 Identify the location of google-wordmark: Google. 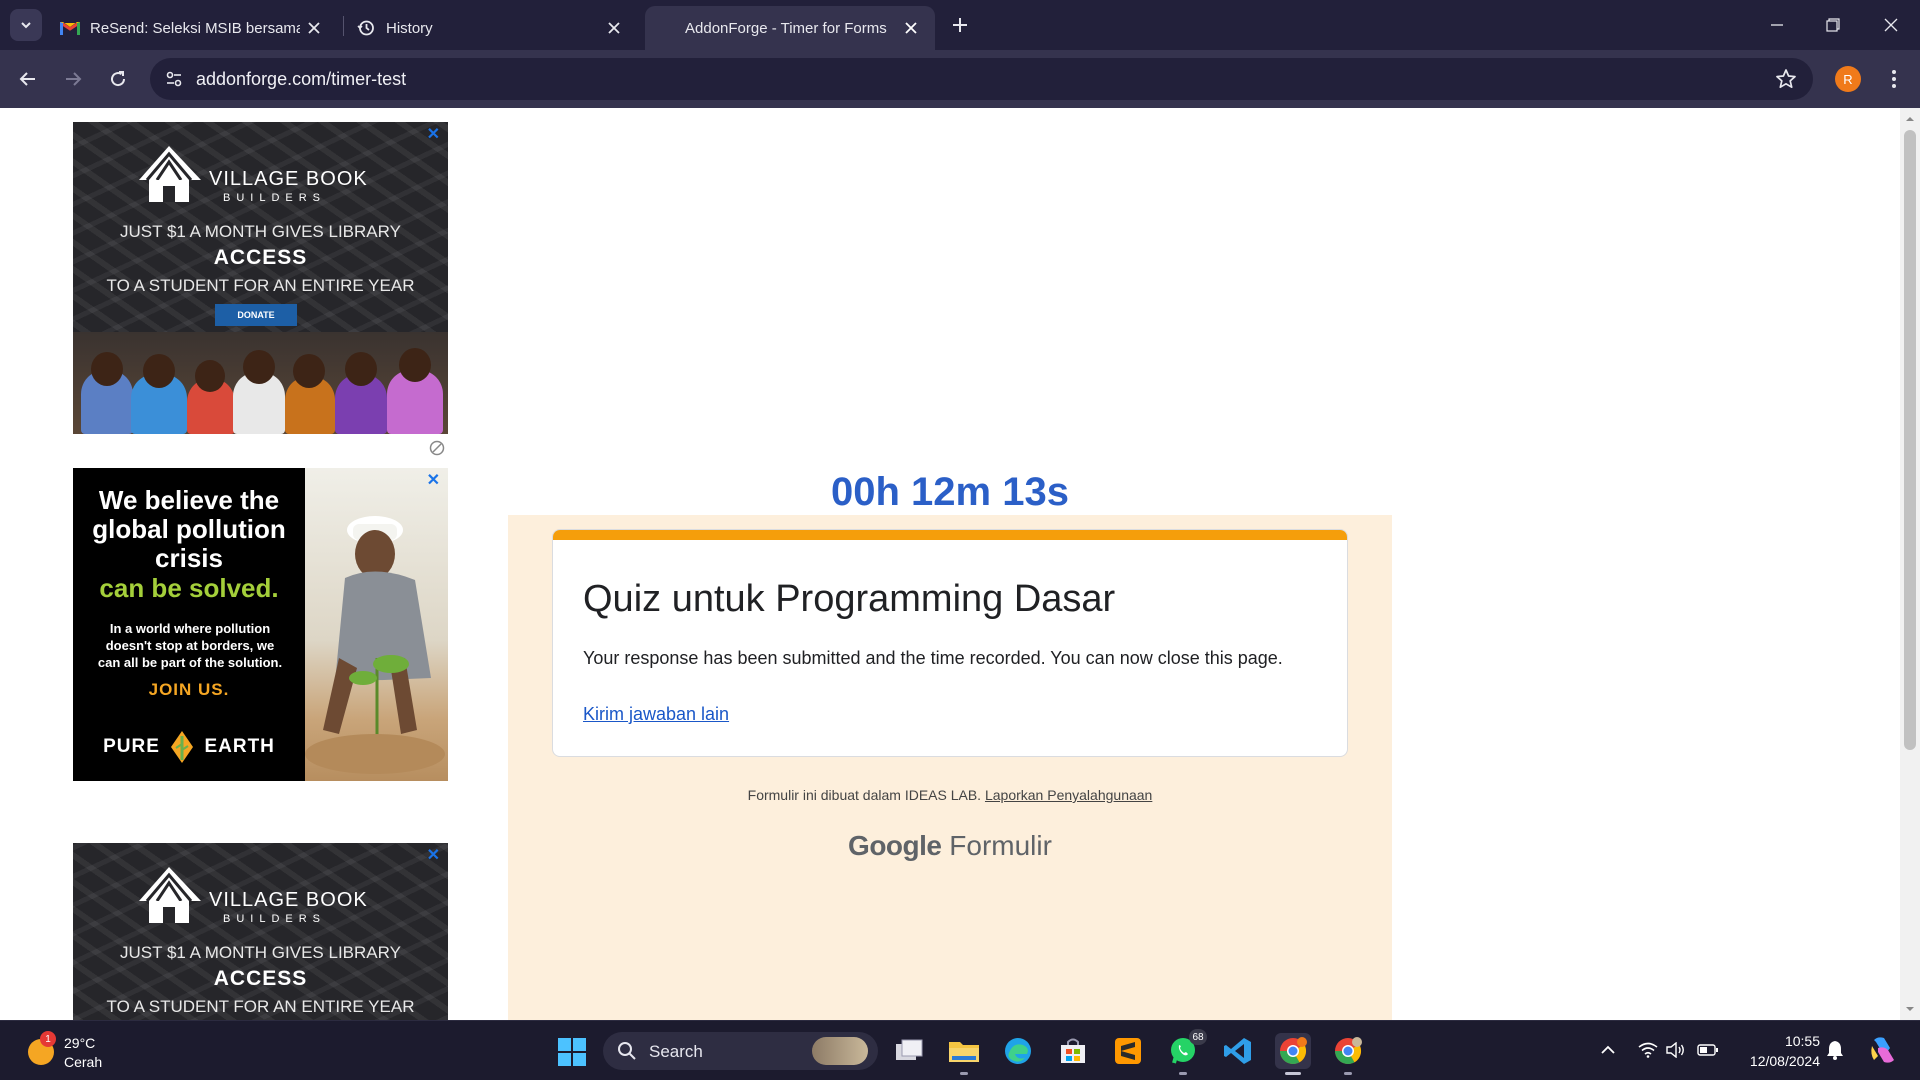
(895, 845).